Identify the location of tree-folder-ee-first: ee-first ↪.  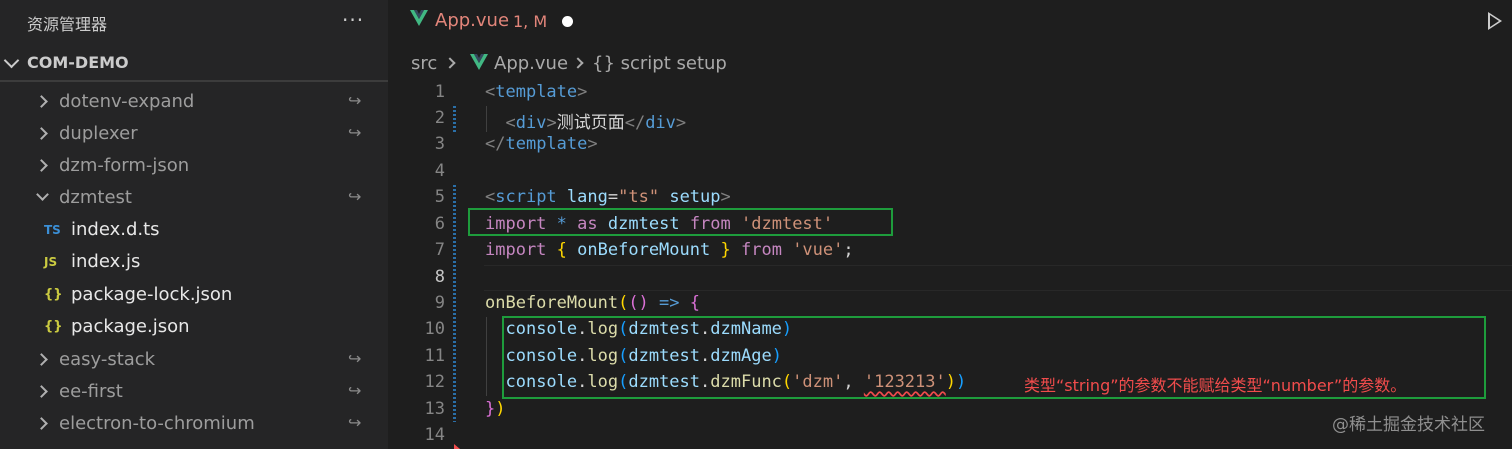
(194, 392).